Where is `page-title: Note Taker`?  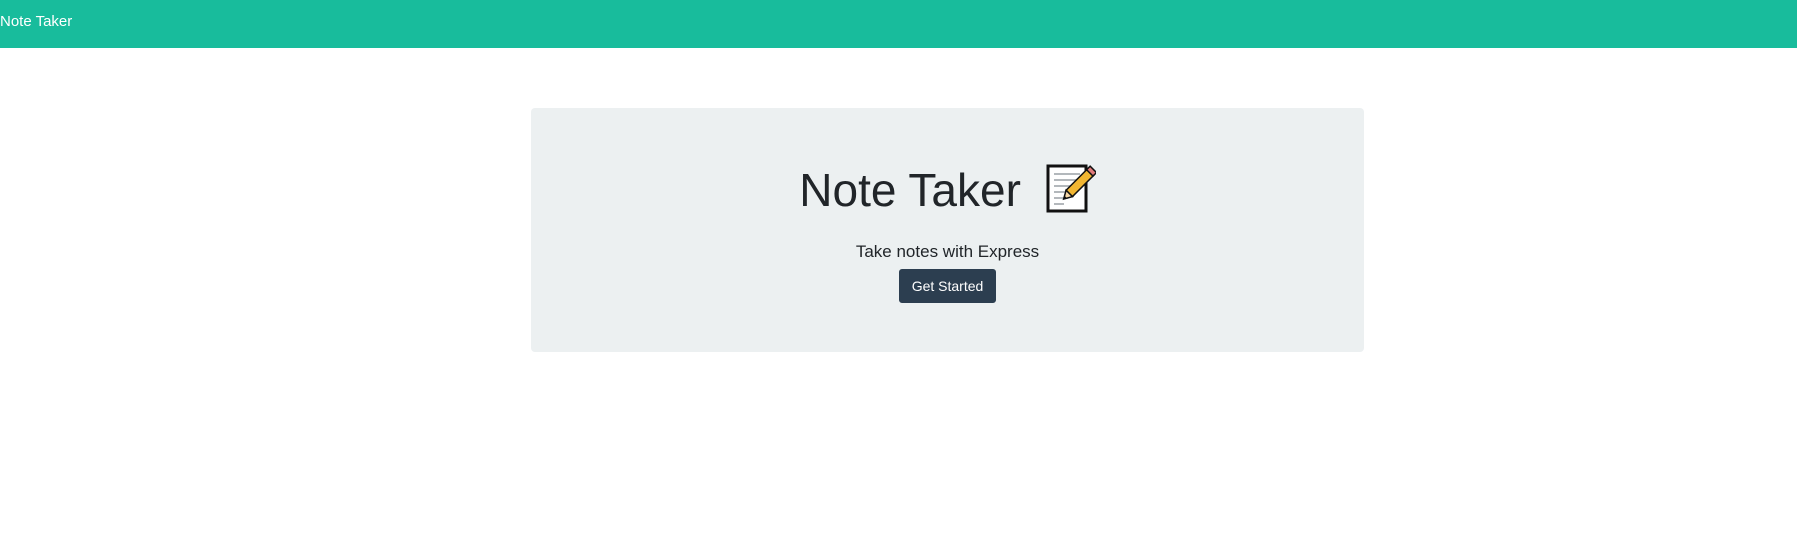
page-title: Note Taker is located at coordinates (947, 186).